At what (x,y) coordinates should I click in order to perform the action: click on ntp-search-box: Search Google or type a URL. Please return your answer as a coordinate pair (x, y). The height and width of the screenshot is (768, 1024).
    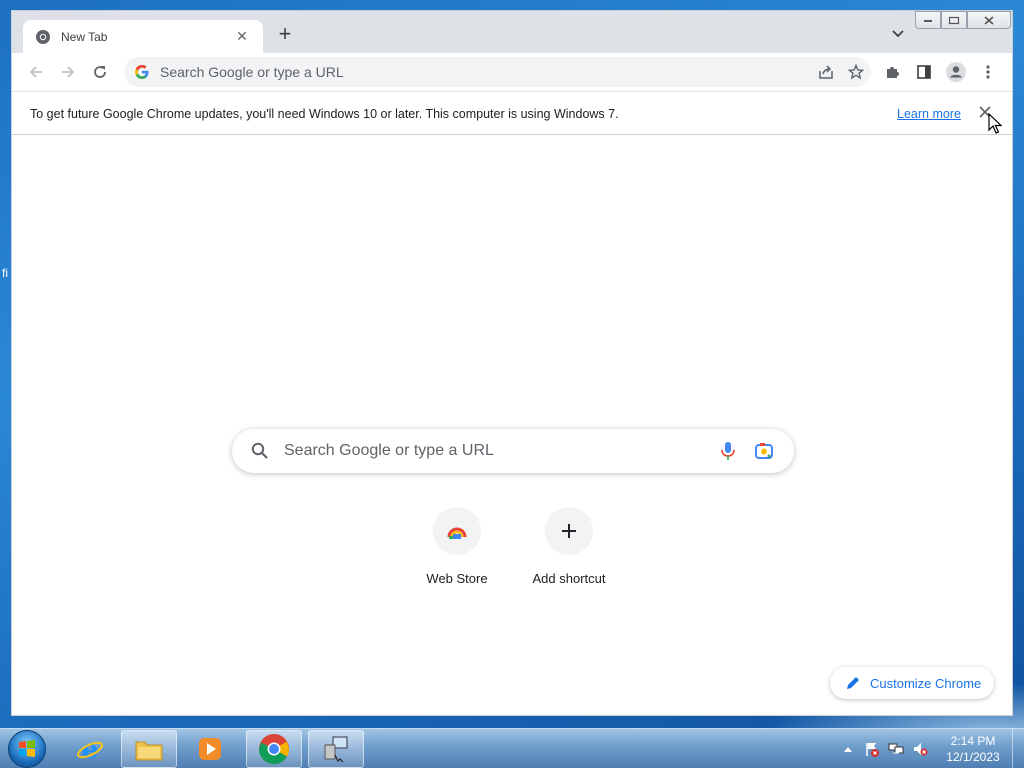
    Looking at the image, I should click on (513, 451).